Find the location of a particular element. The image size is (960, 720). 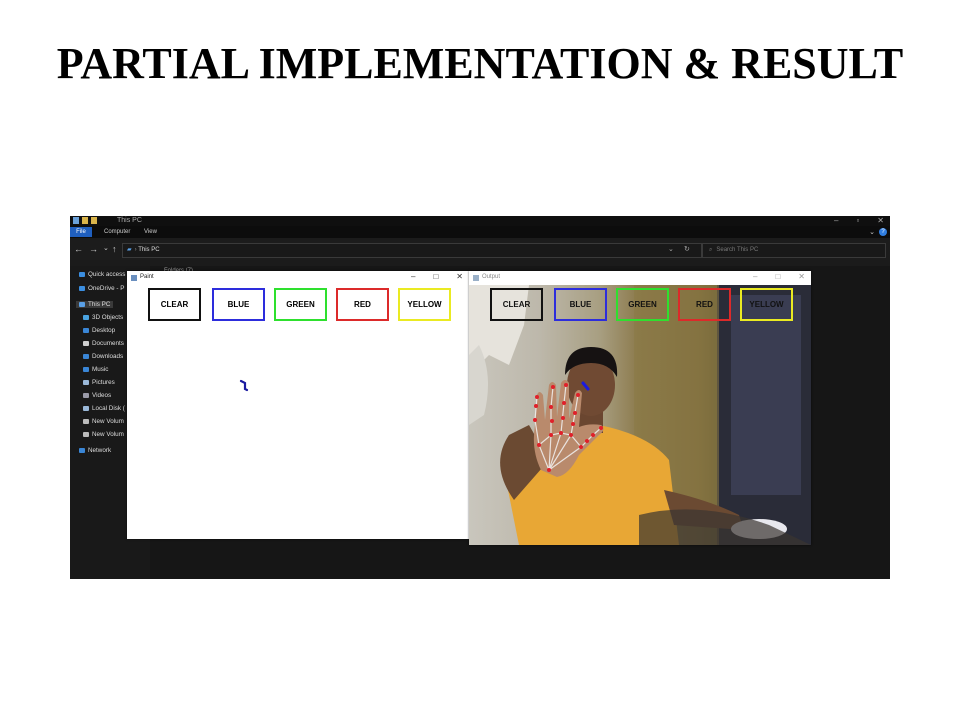

tab-view: View is located at coordinates (150, 232).